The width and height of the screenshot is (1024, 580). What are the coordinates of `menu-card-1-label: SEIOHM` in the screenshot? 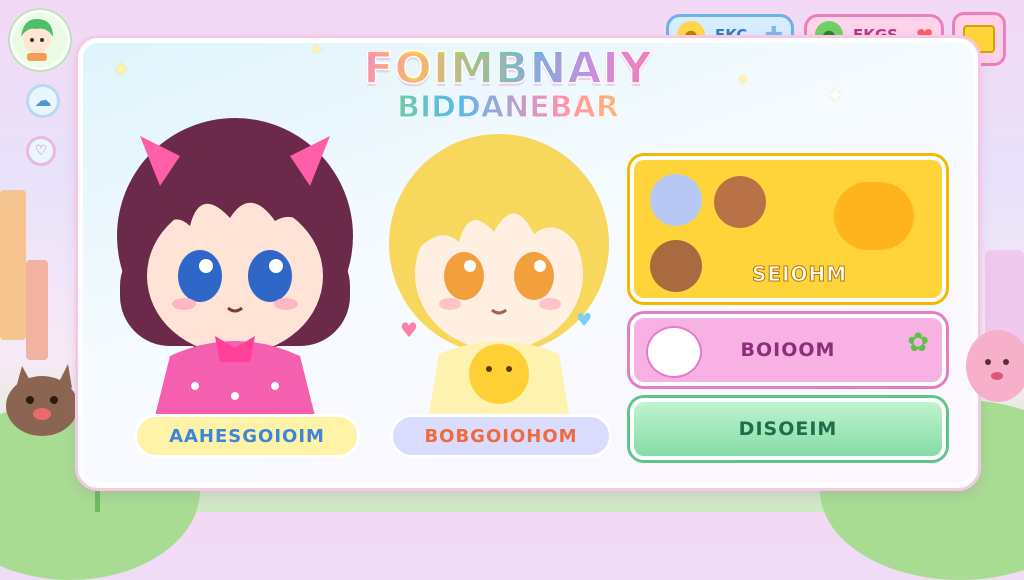 It's located at (799, 274).